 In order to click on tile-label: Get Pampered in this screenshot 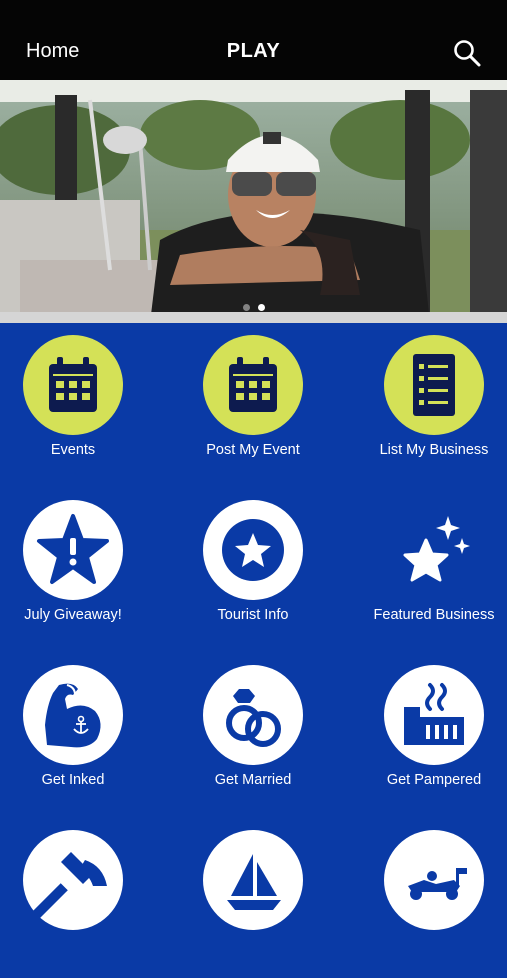, I will do `click(434, 780)`.